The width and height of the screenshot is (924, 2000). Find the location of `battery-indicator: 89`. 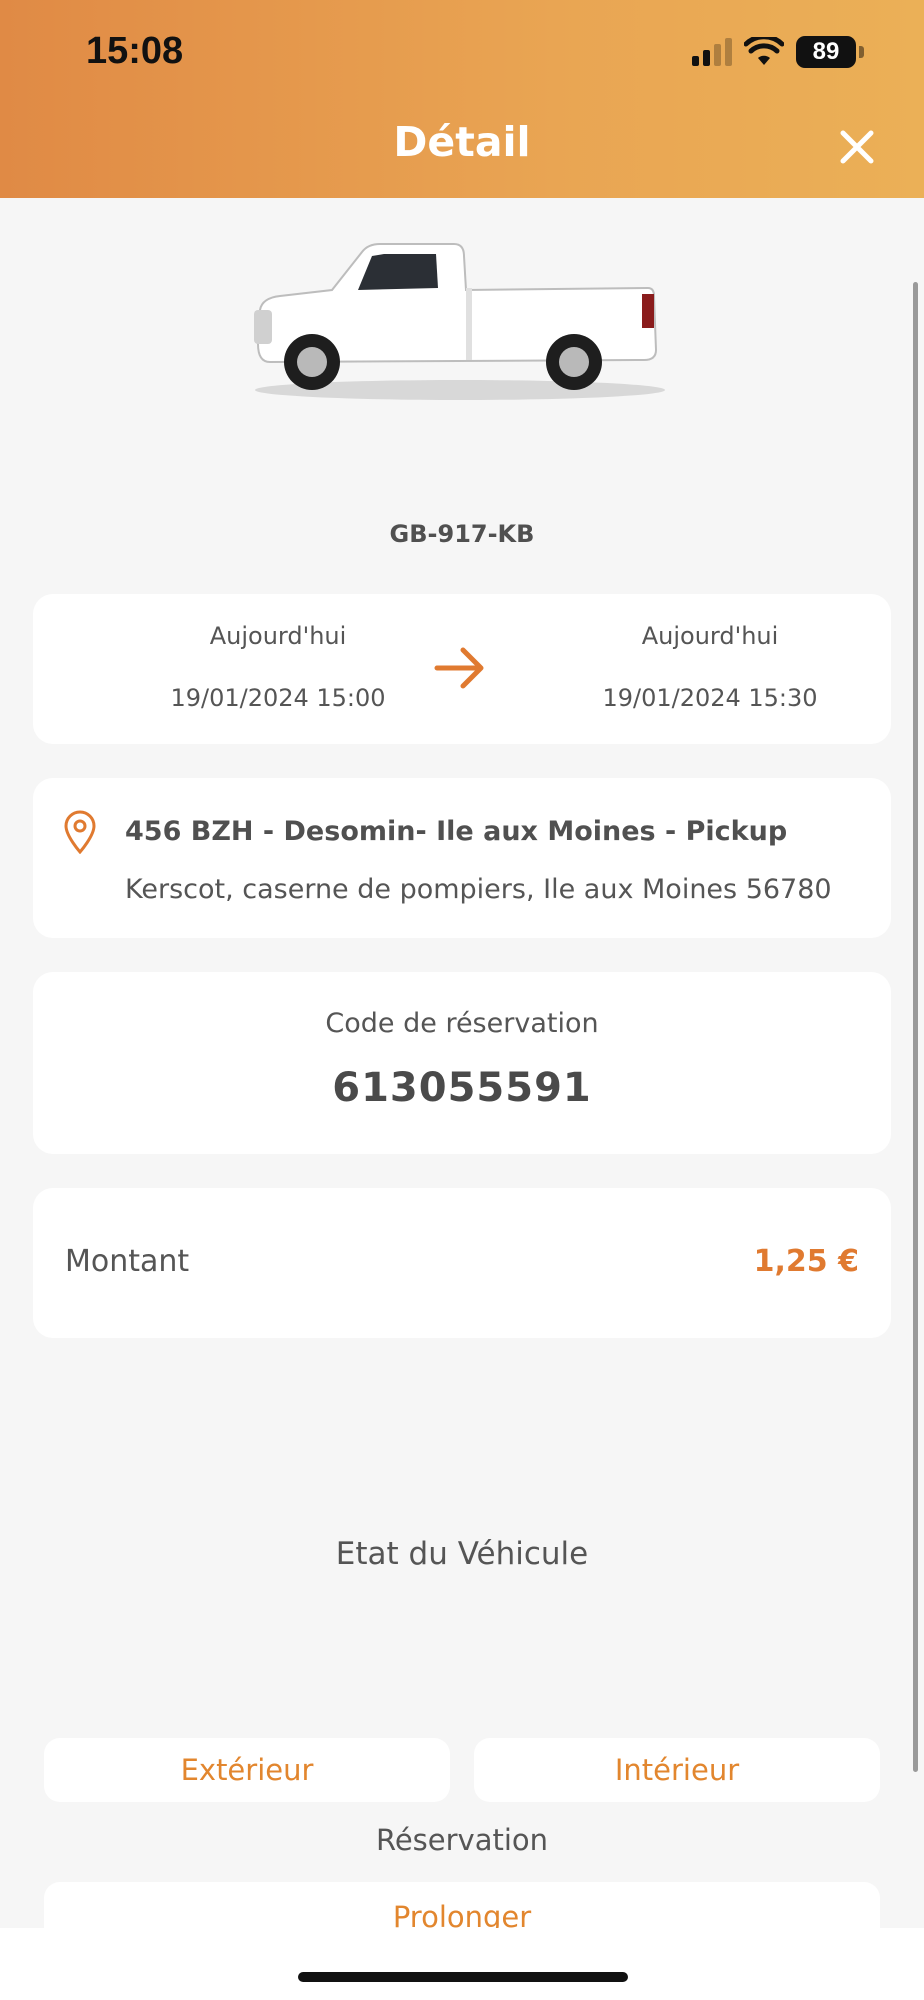

battery-indicator: 89 is located at coordinates (826, 52).